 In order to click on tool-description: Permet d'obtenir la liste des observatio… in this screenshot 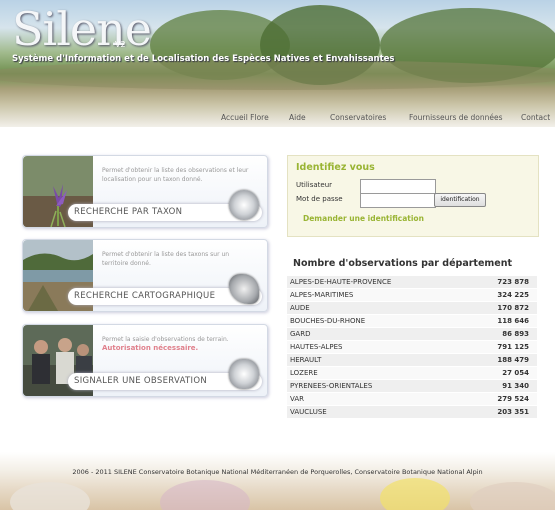, I will do `click(175, 175)`.